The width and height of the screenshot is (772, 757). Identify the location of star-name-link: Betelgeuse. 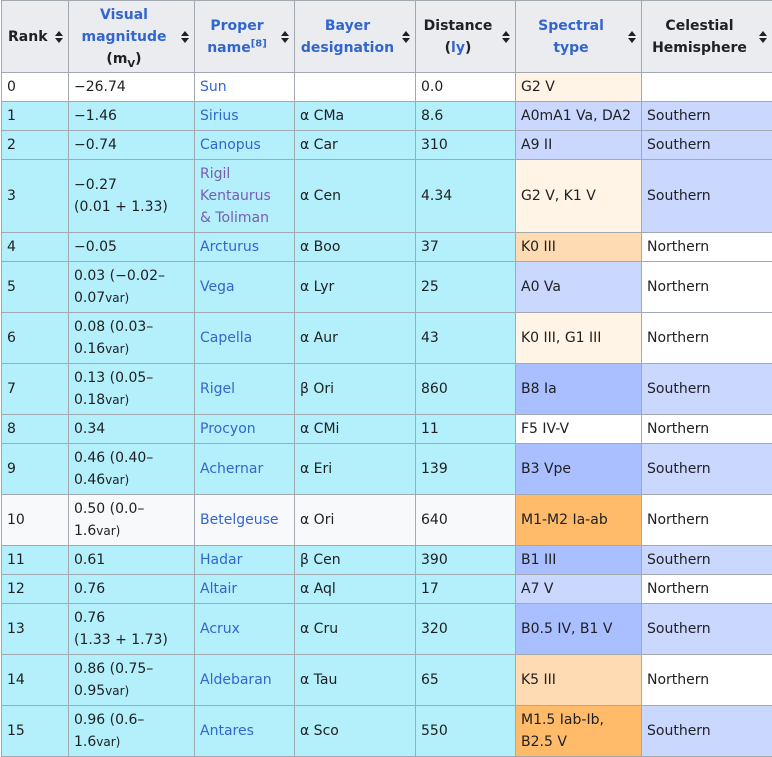
(239, 520).